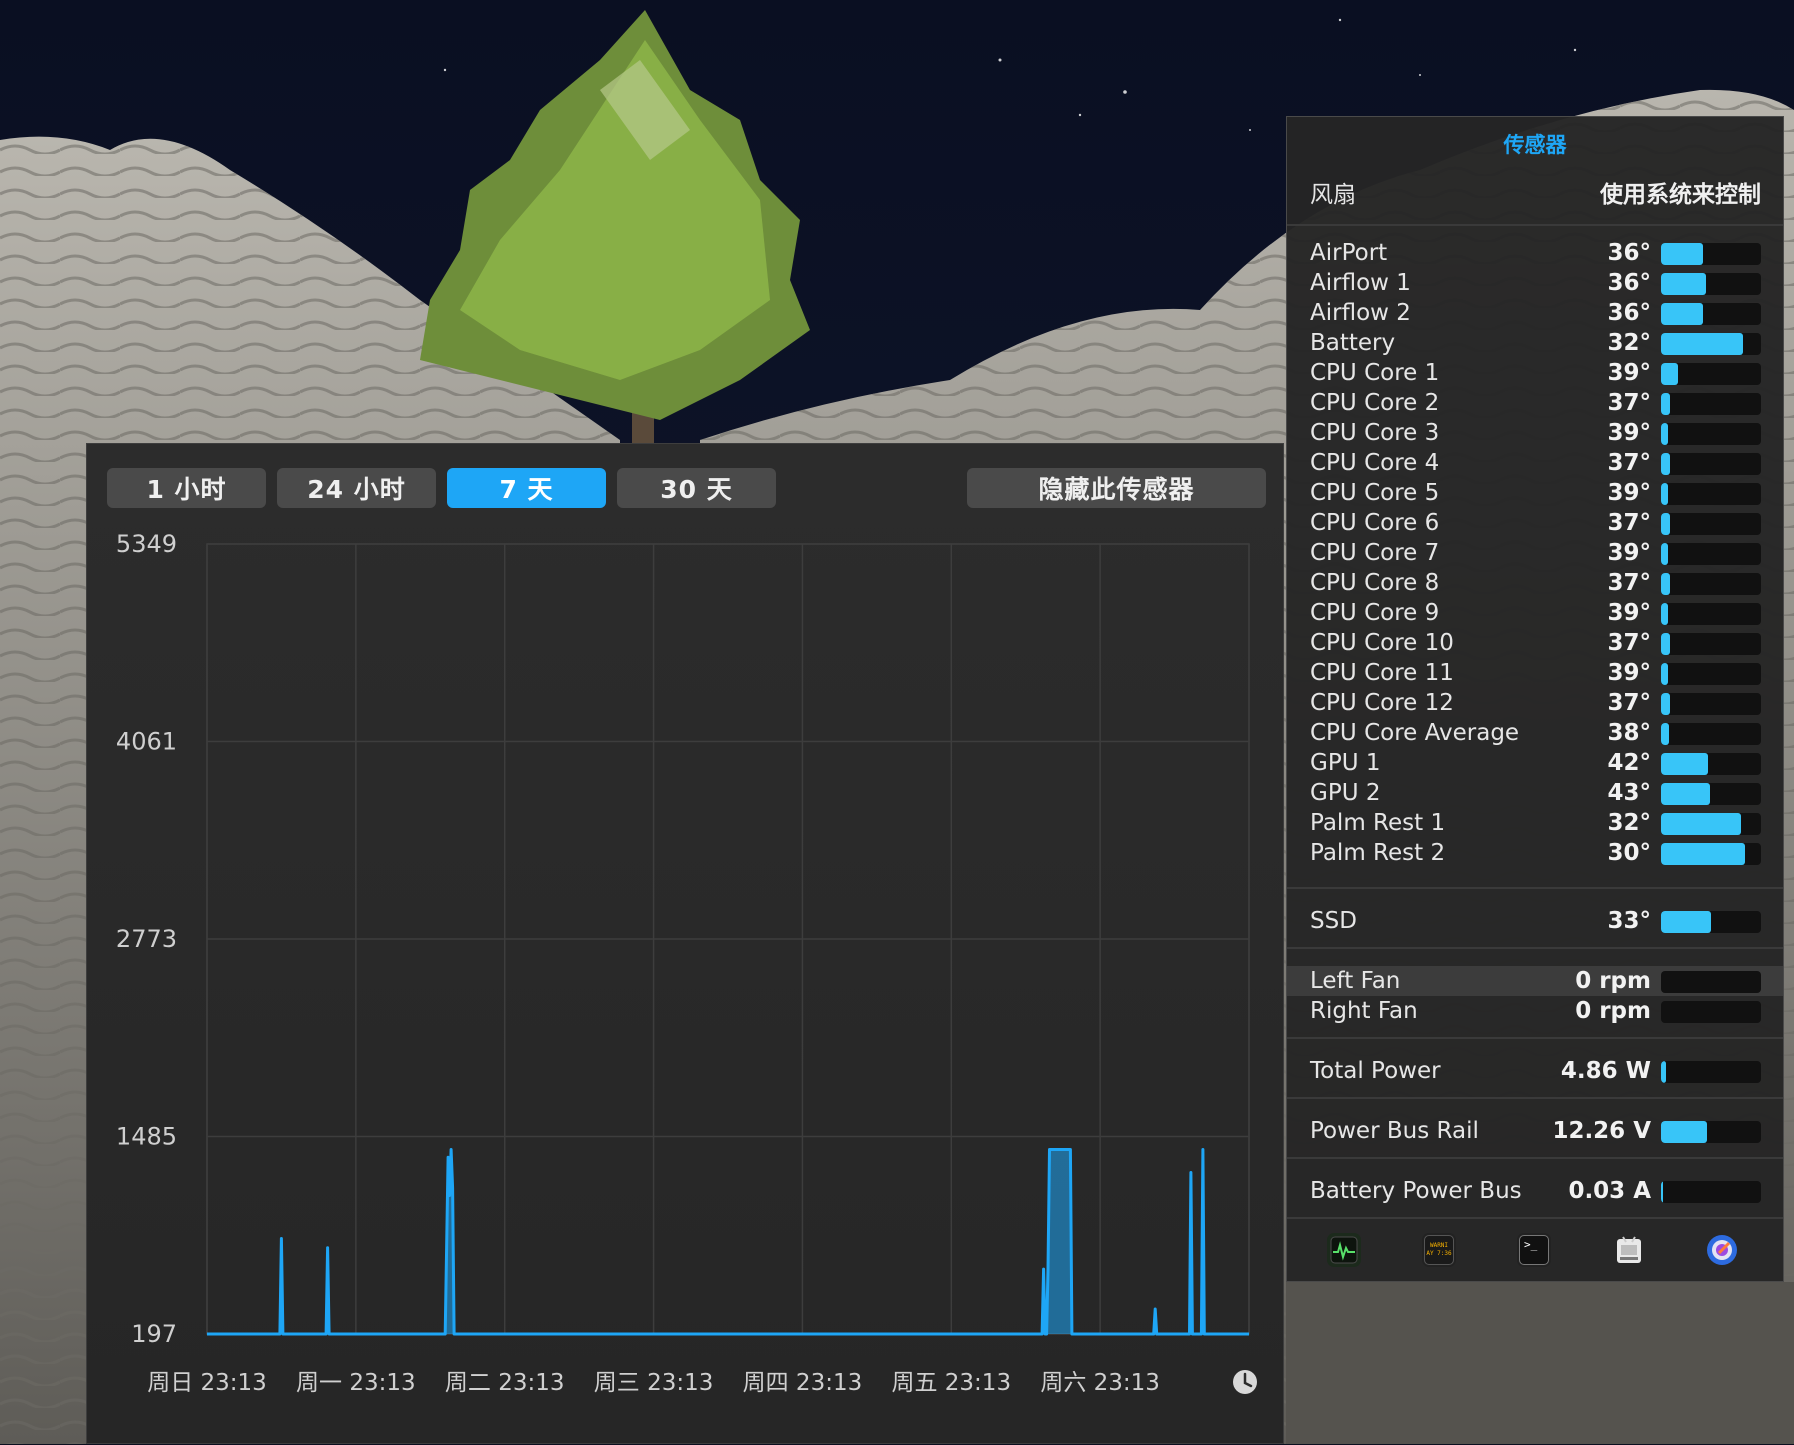 This screenshot has width=1794, height=1445. Describe the element at coordinates (154, 1334) in the screenshot. I see `y-tick-label: 197` at that location.